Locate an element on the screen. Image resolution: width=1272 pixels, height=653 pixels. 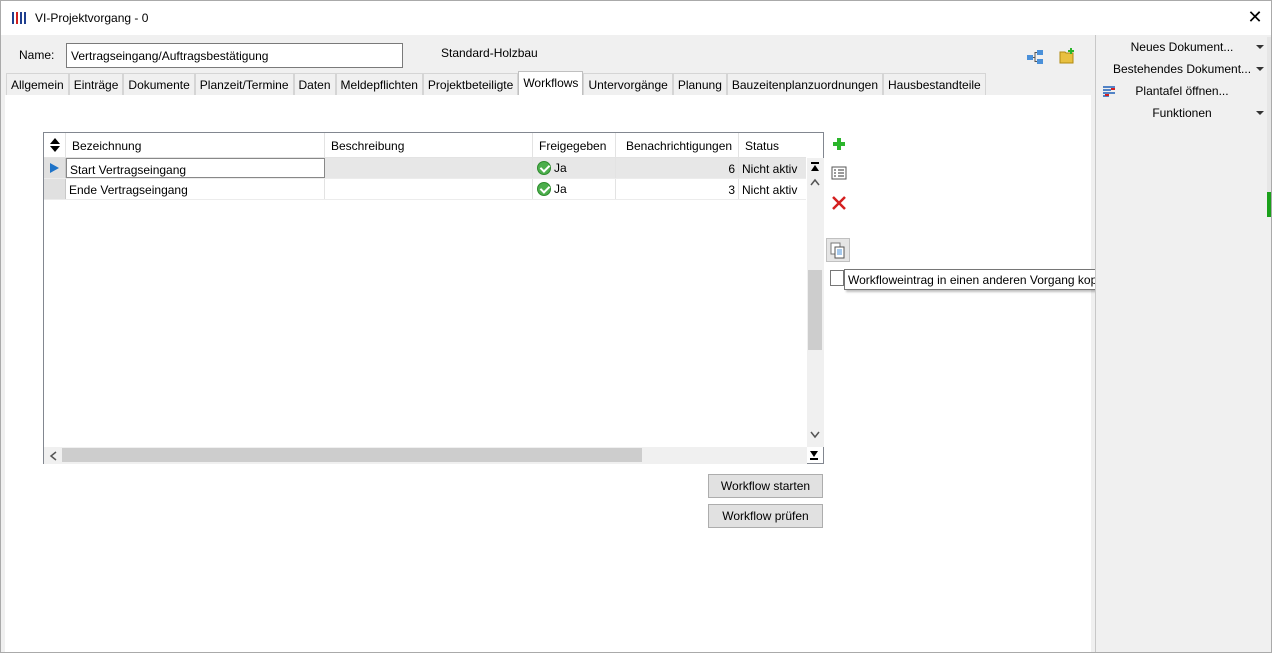
tab-untervorgaenge: Untervorgänge is located at coordinates (628, 84).